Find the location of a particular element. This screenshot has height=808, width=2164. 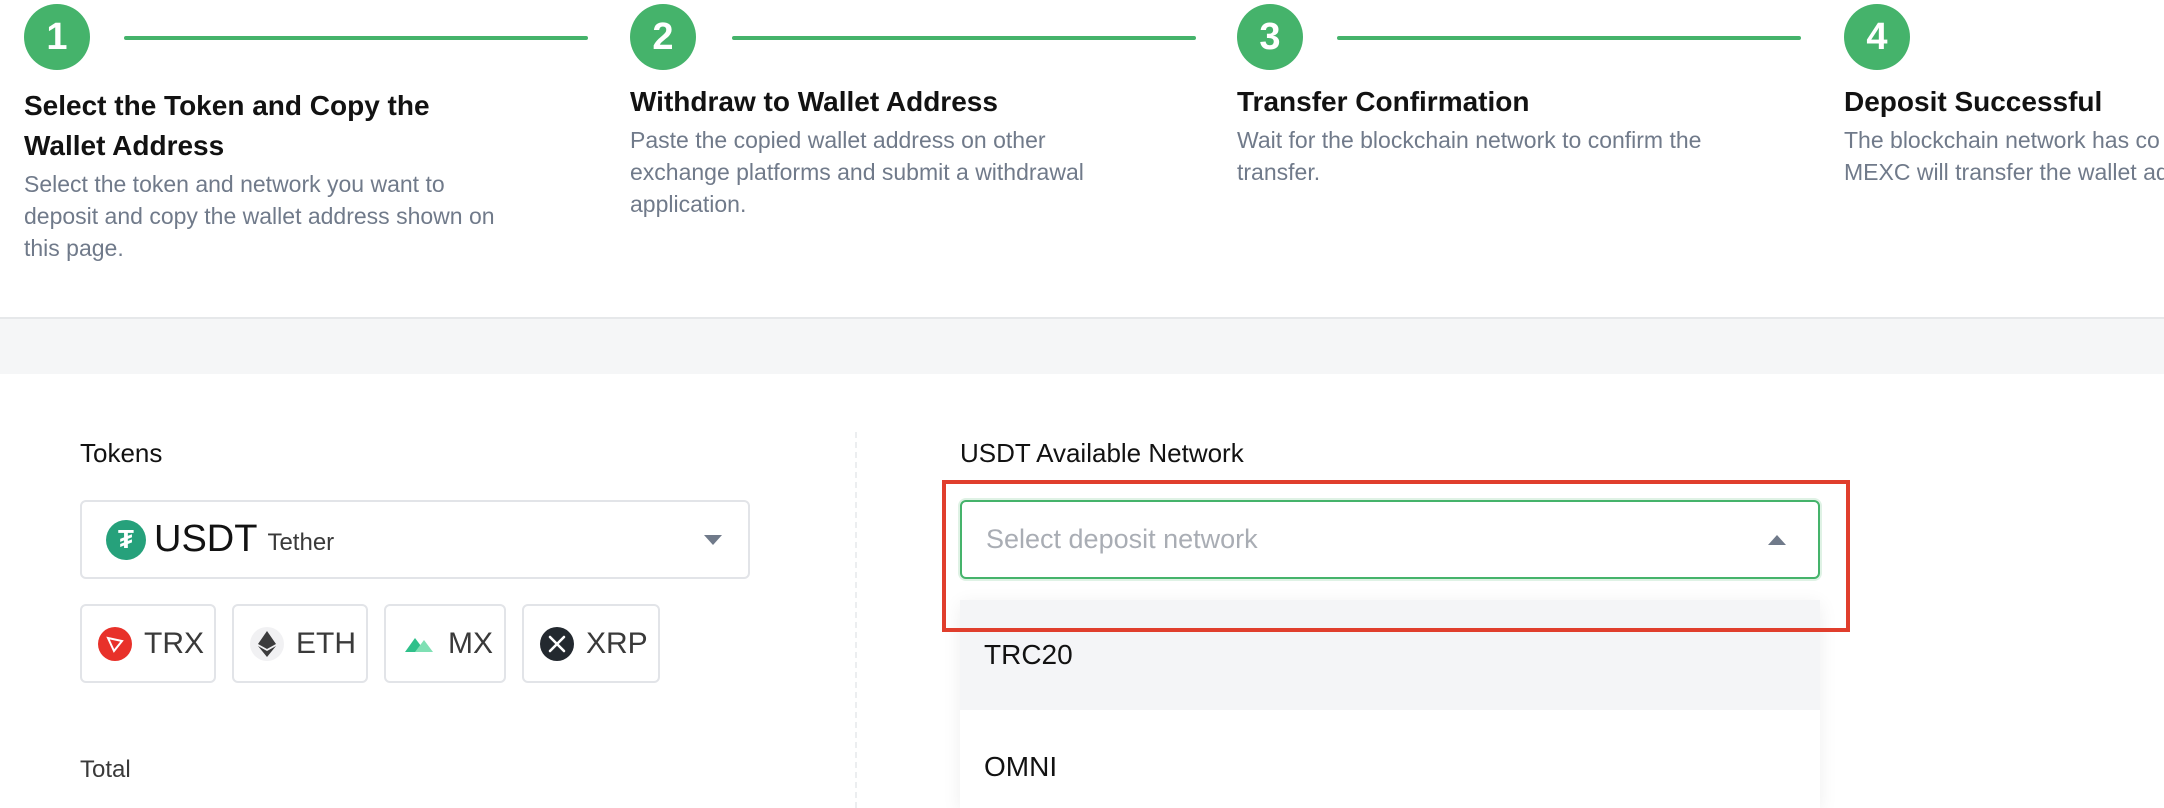

network-select: Select deposit network is located at coordinates (1390, 539).